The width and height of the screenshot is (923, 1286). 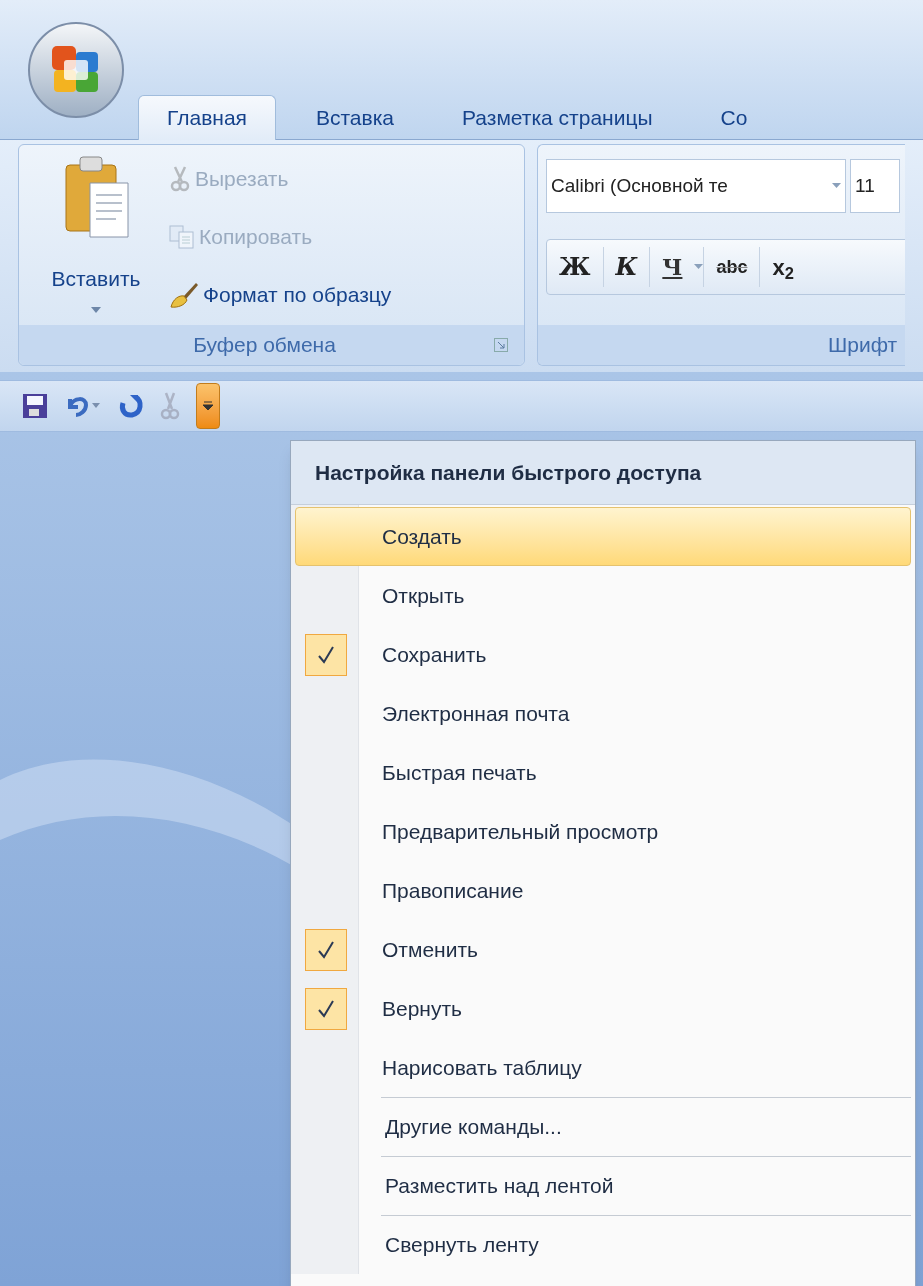 I want to click on font-name-field: Calibri (Основной те, so click(x=696, y=186).